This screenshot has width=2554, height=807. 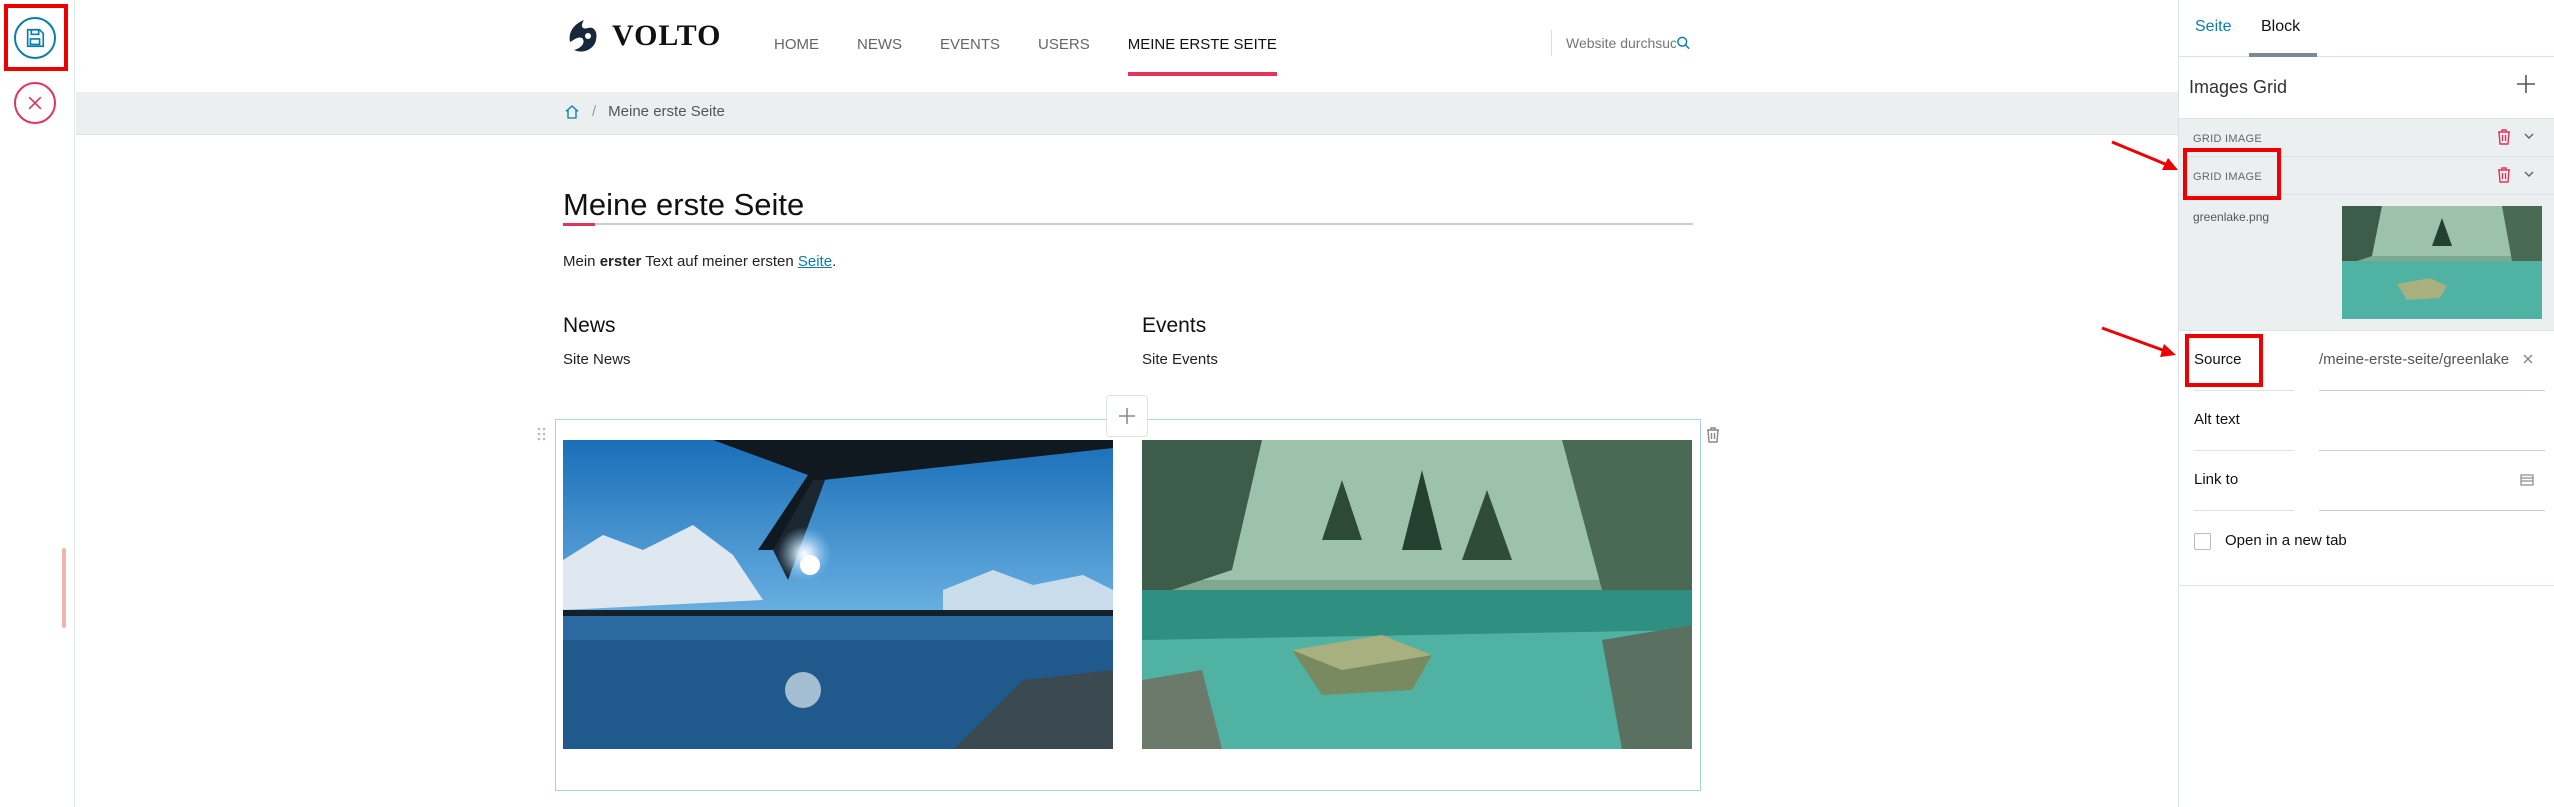 I want to click on plus-icon, so click(x=1127, y=416).